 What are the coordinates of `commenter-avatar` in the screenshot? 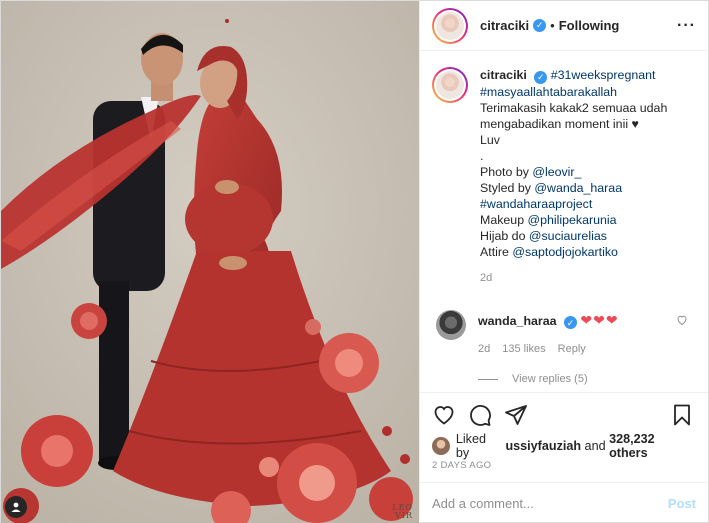 It's located at (451, 324).